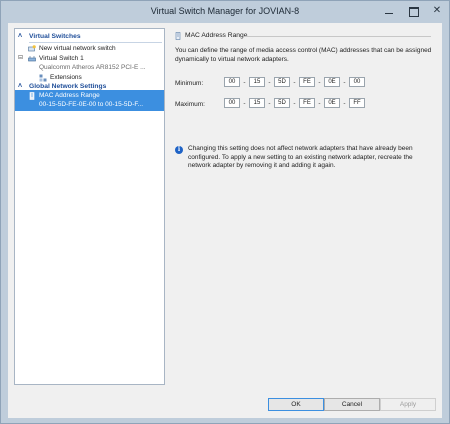 This screenshot has height=424, width=450. What do you see at coordinates (389, 11) in the screenshot?
I see `minimize-icon` at bounding box center [389, 11].